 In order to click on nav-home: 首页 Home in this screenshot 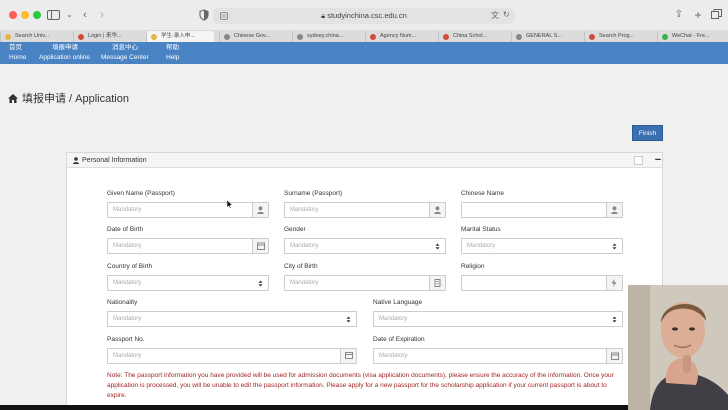, I will do `click(17, 53)`.